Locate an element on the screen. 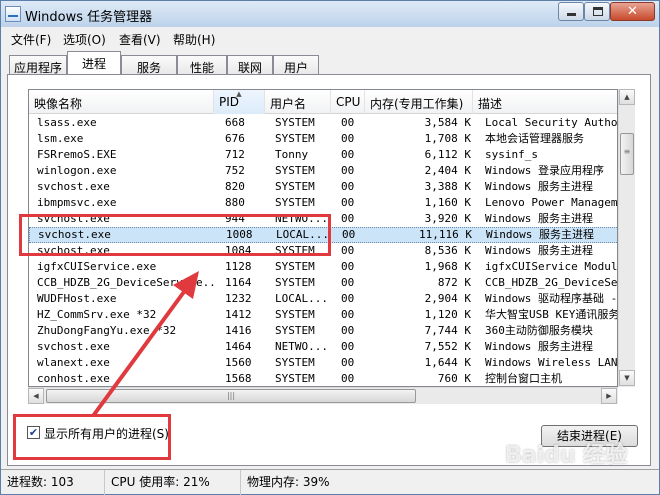  arrow-head is located at coordinates (186, 285).